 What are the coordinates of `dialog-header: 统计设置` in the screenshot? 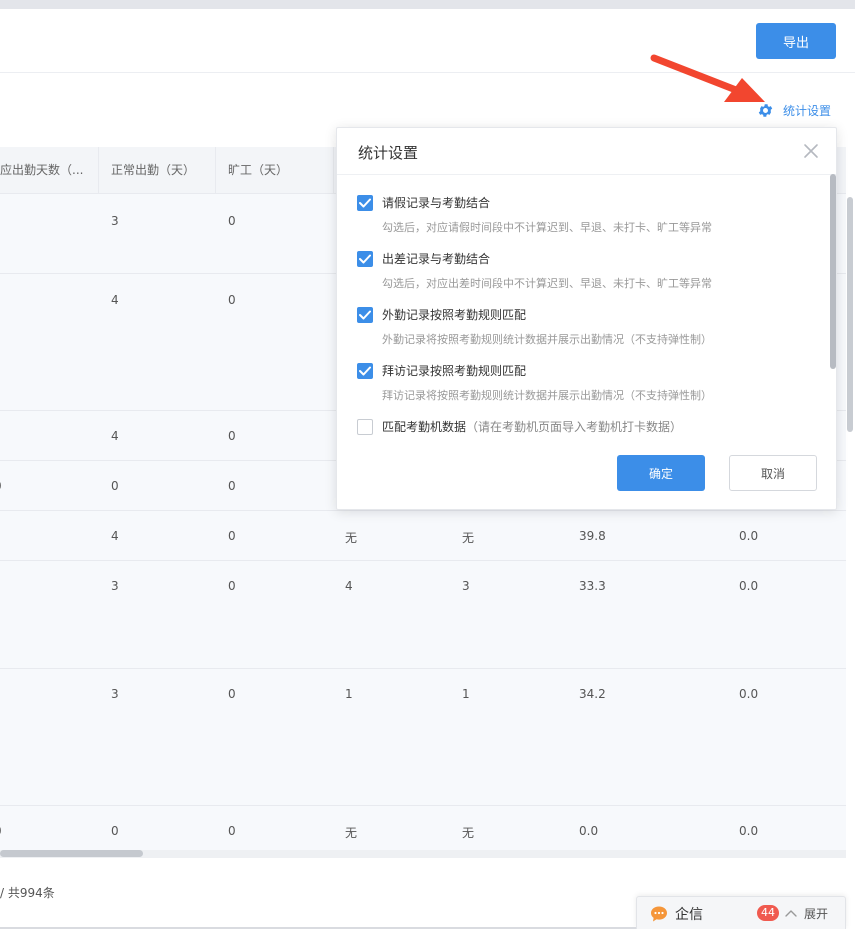 It's located at (586, 151).